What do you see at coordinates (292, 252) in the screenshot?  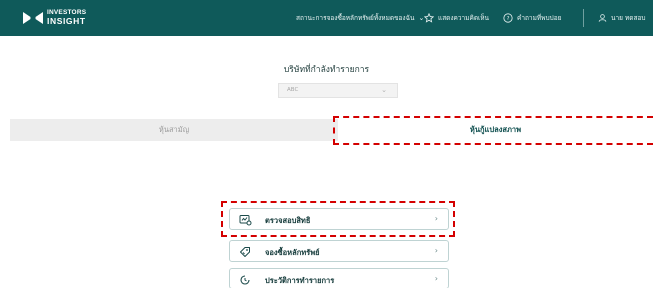 I see `menu-item-label: จองซื้อหลักทรัพย์` at bounding box center [292, 252].